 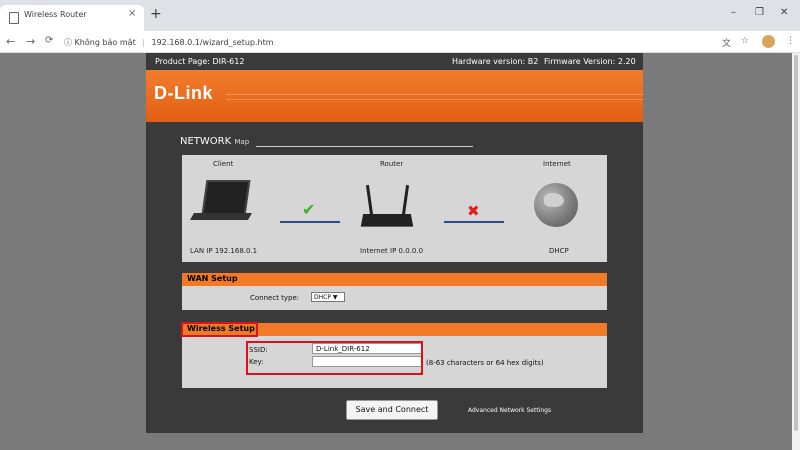 What do you see at coordinates (759, 12) in the screenshot?
I see `restore-button: ❐` at bounding box center [759, 12].